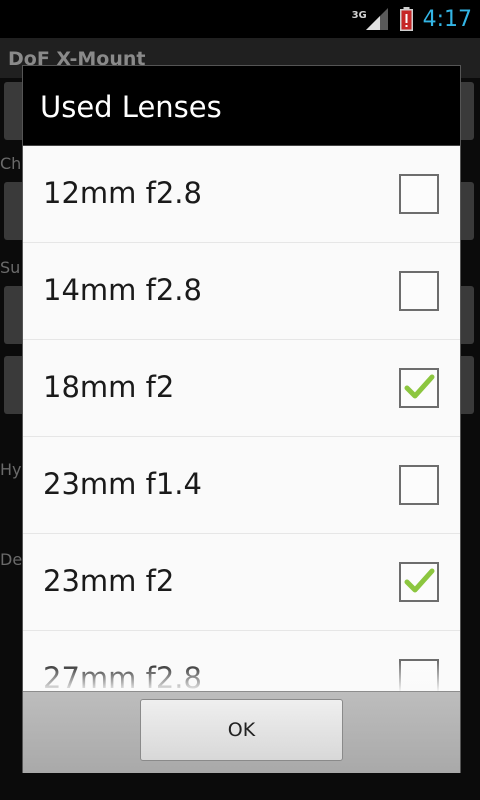 This screenshot has height=800, width=480. I want to click on lens-label: 12mm f2.8, so click(122, 193).